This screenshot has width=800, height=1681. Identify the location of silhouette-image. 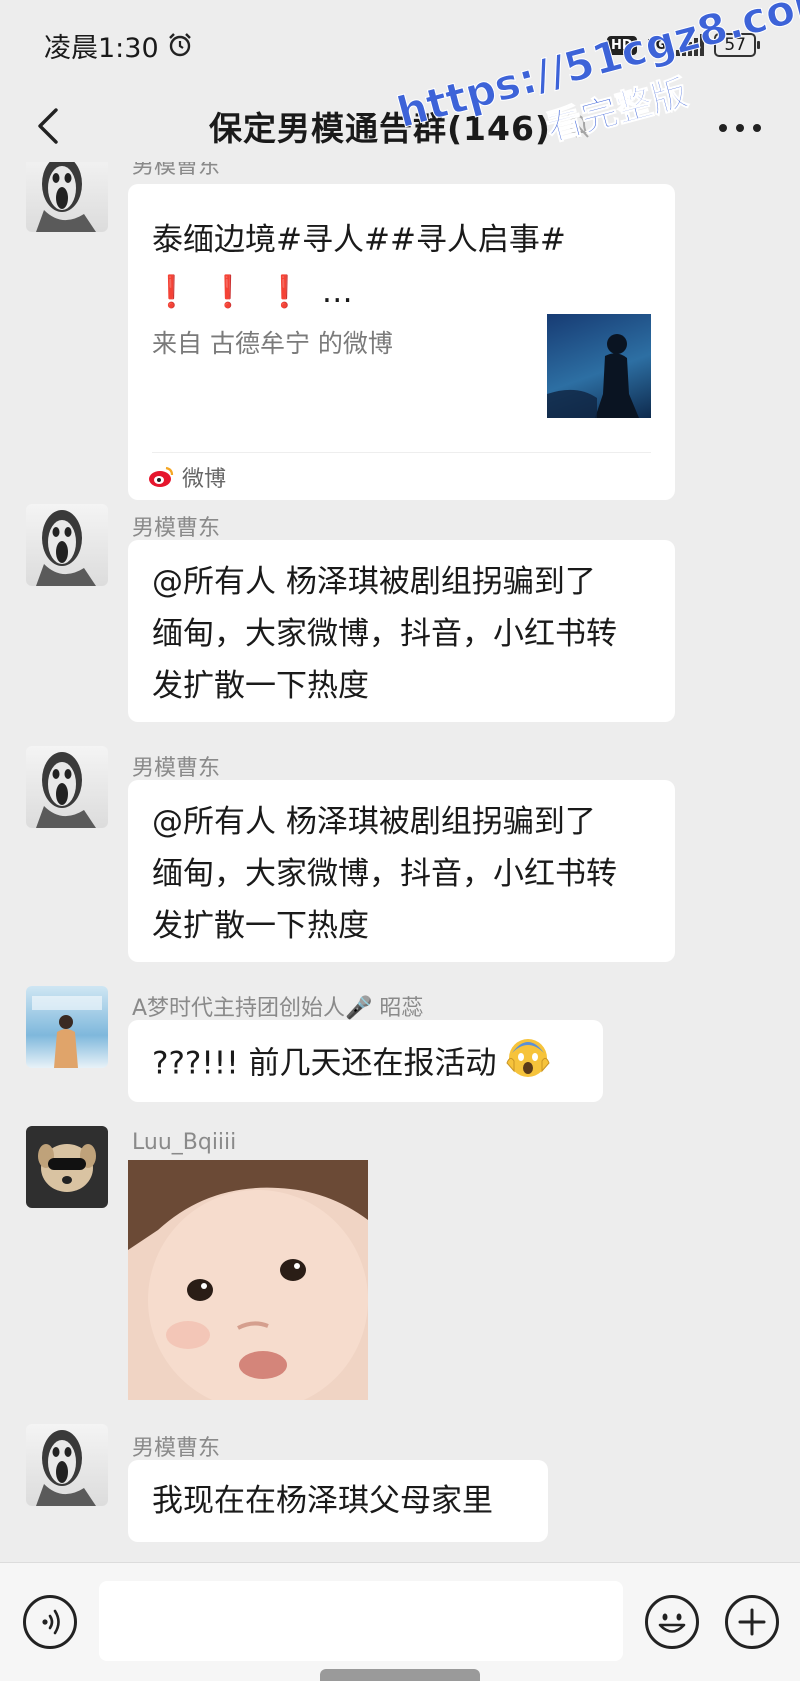
(593, 376).